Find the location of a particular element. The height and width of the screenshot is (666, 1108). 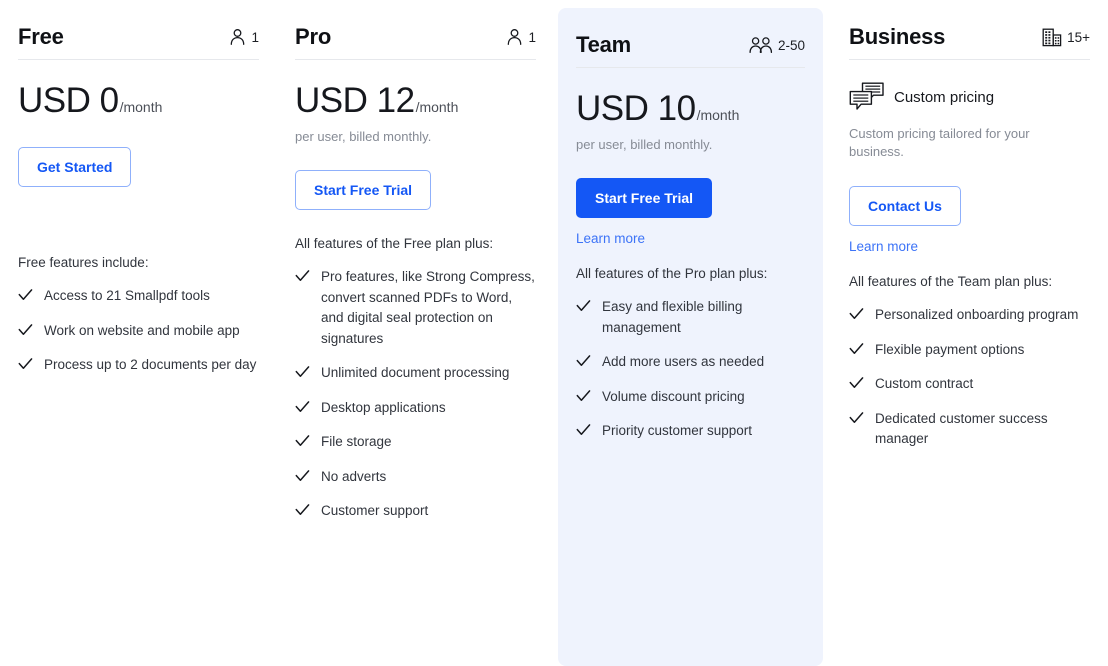

plan-cta-button-business: Contact Us is located at coordinates (905, 206).